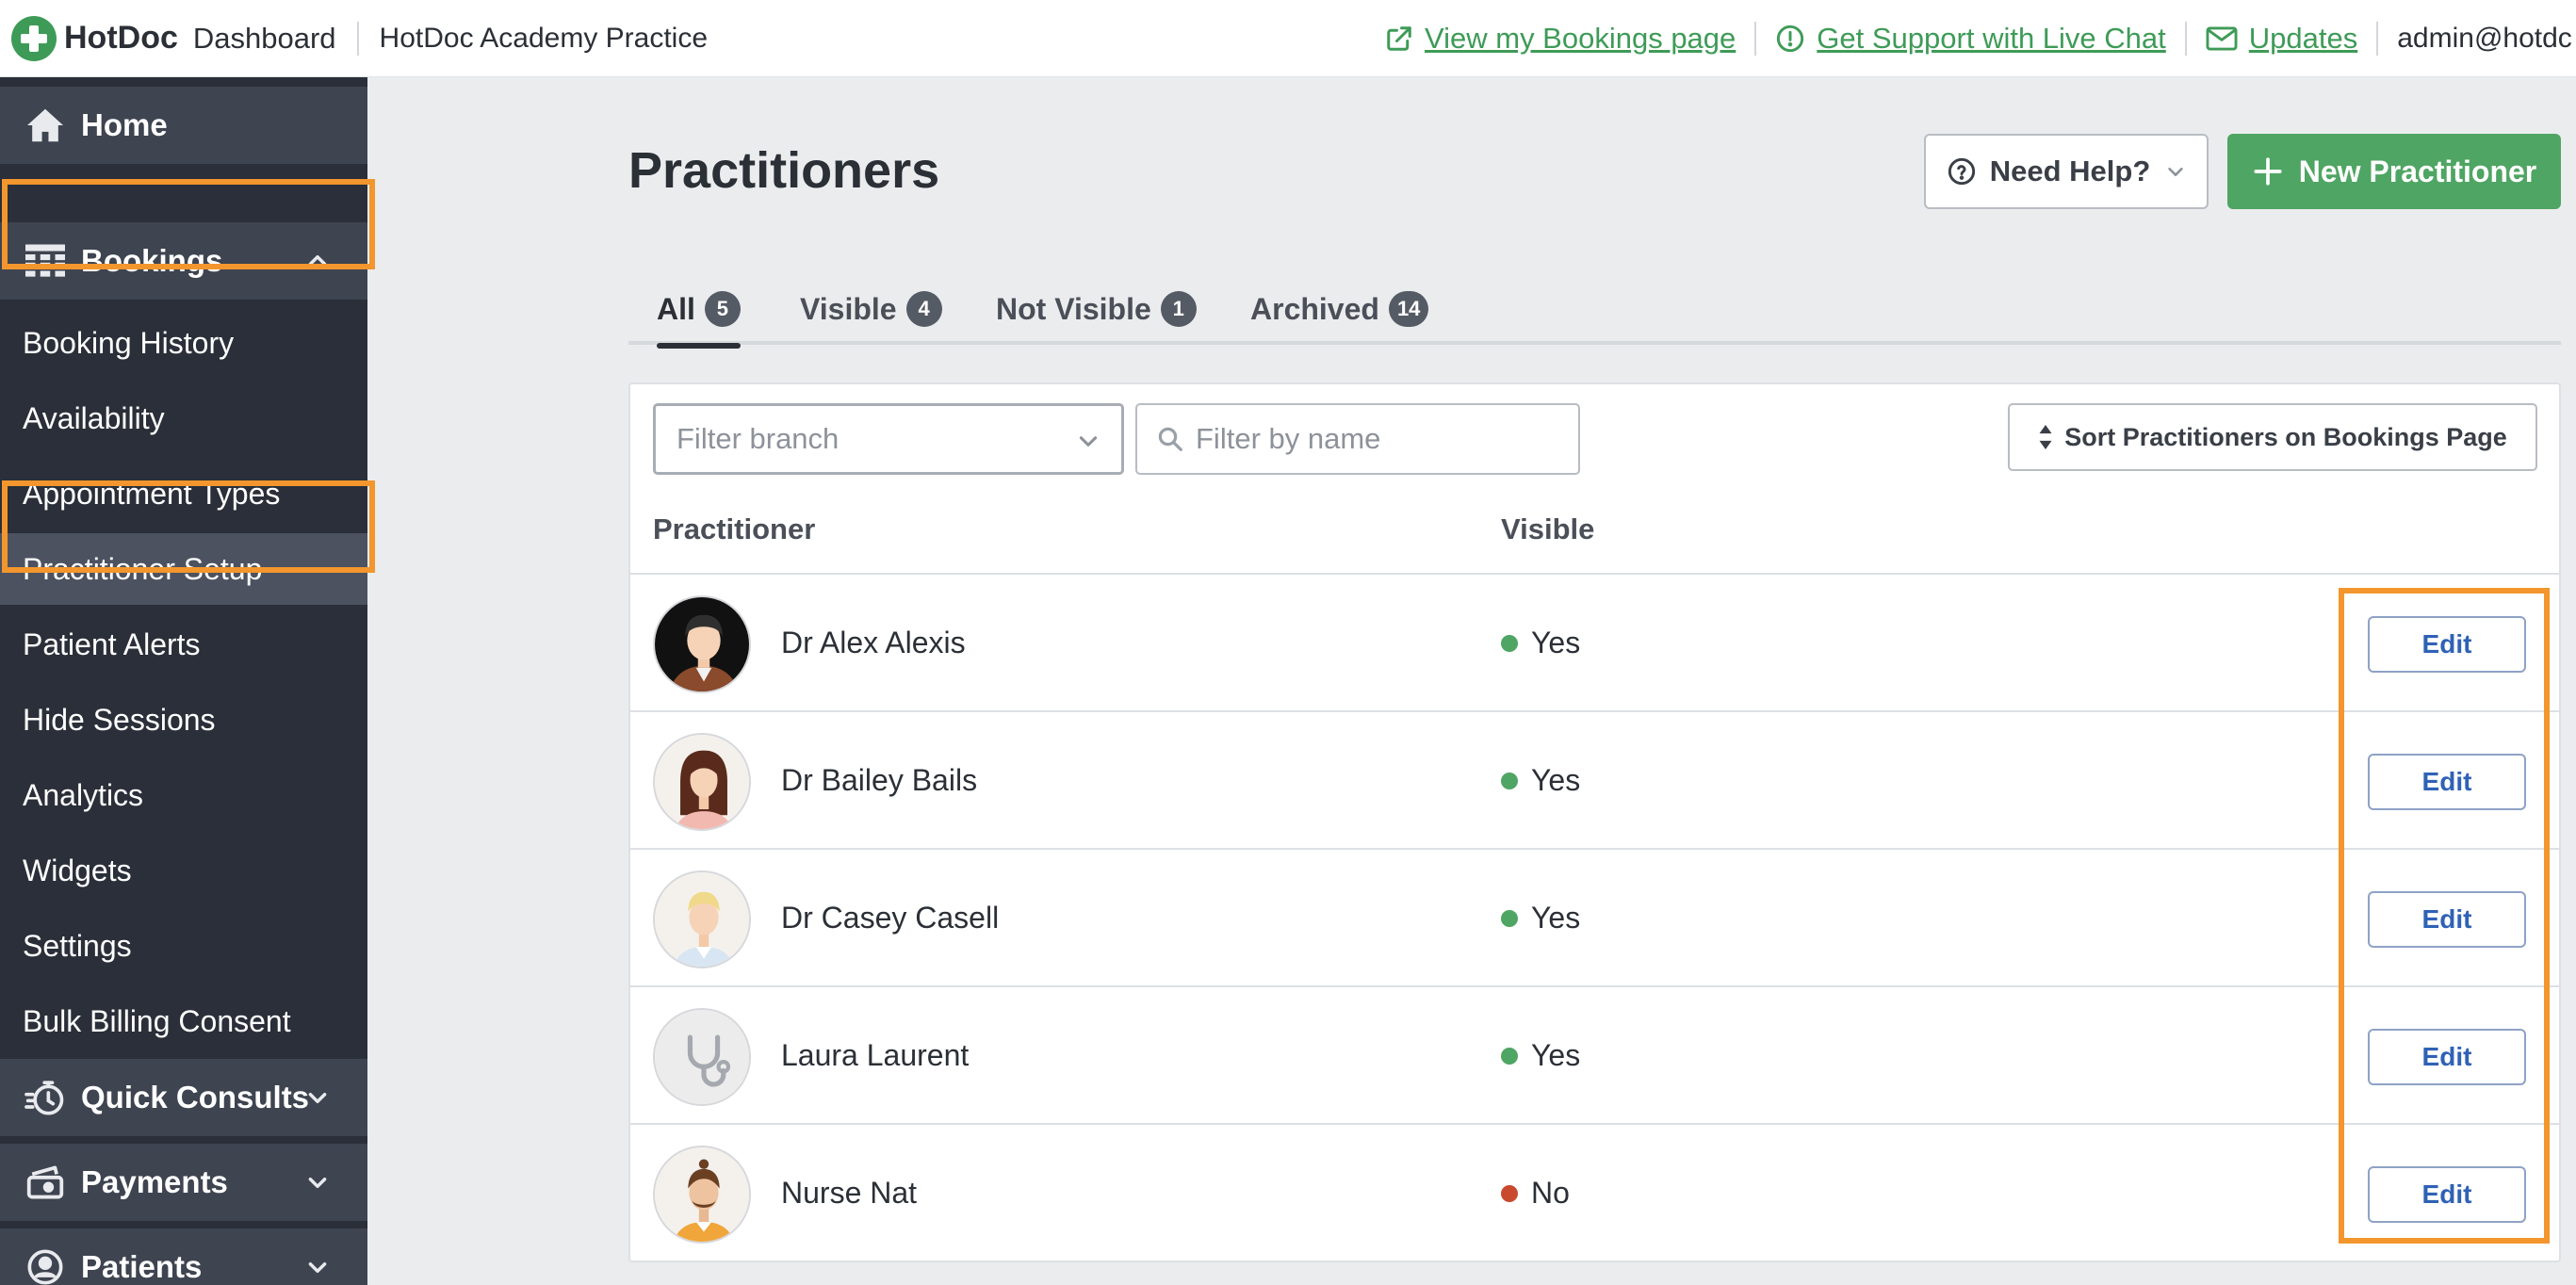  I want to click on sort-practitioners-button: Sort Practitioners on Bookings Page, so click(2272, 437).